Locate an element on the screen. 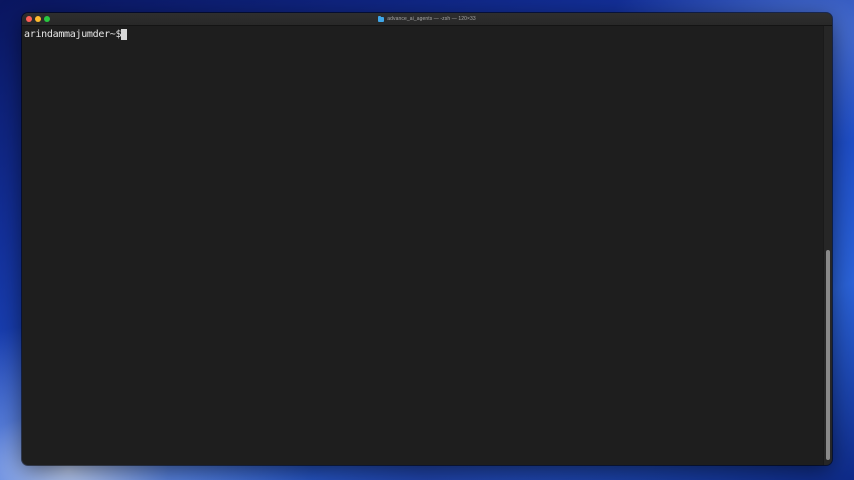  window-title: advance_ai_agents — -zsh — 120×33 is located at coordinates (431, 19).